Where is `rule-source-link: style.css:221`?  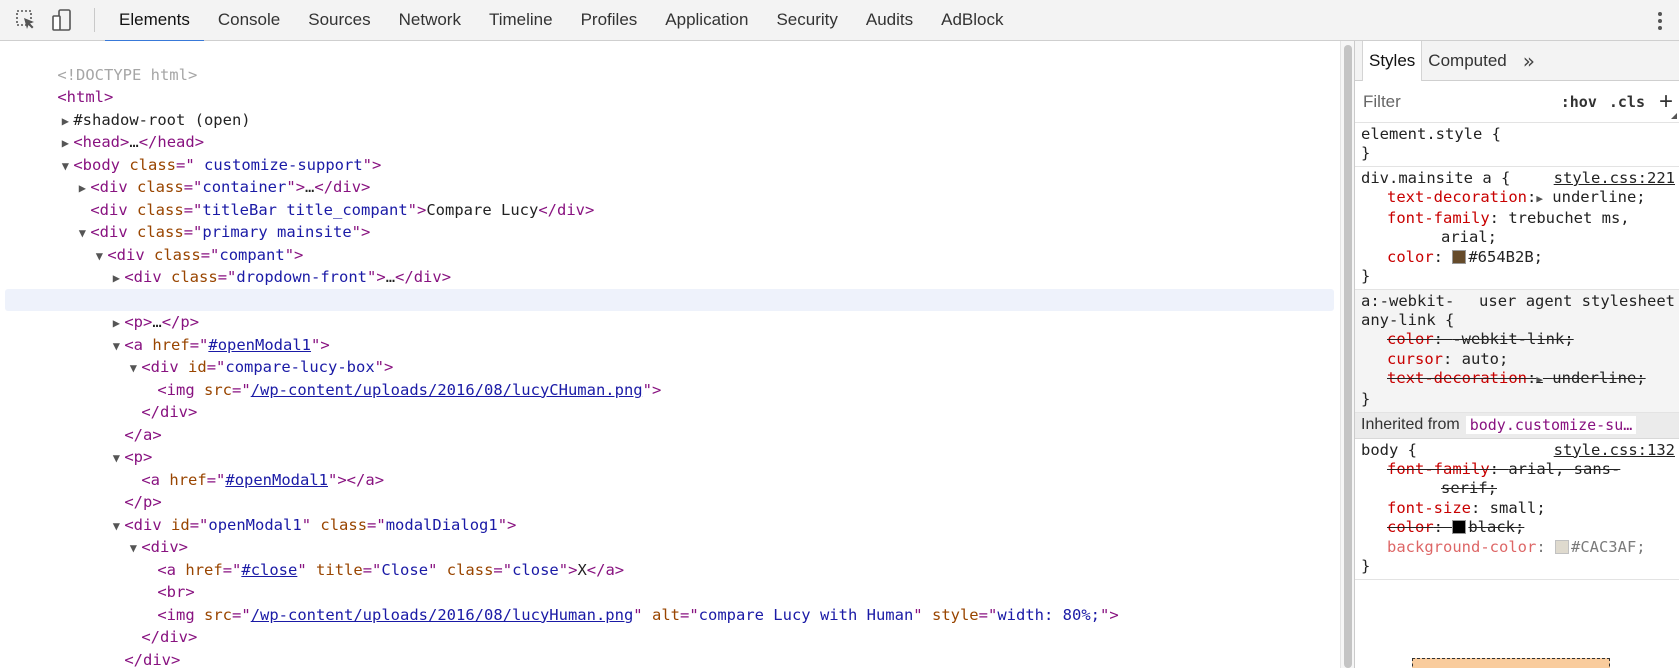 rule-source-link: style.css:221 is located at coordinates (1614, 178).